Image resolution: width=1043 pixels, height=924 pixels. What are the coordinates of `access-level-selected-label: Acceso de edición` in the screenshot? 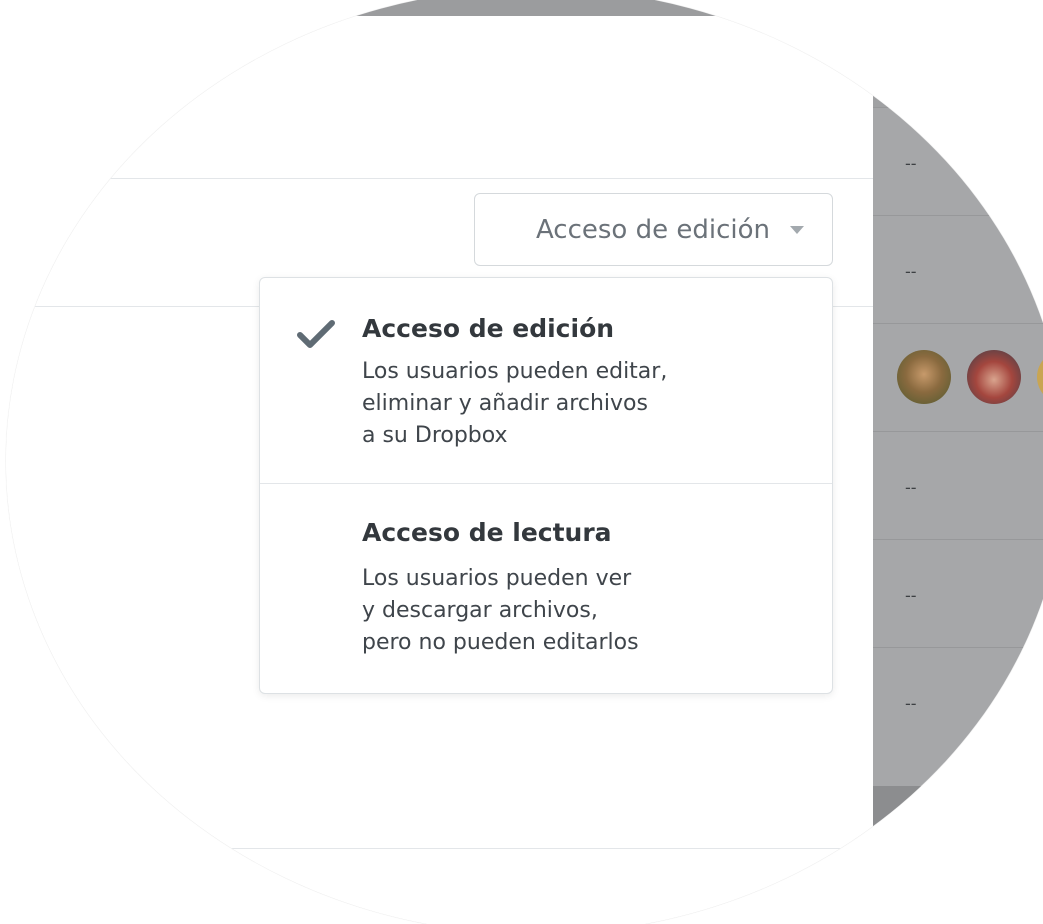 It's located at (652, 229).